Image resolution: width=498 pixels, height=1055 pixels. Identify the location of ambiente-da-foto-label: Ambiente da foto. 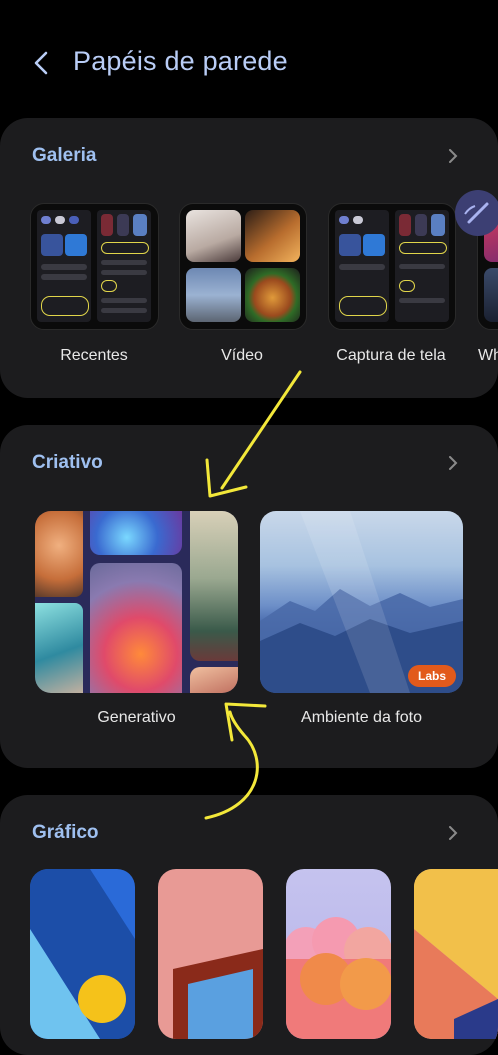
(361, 717).